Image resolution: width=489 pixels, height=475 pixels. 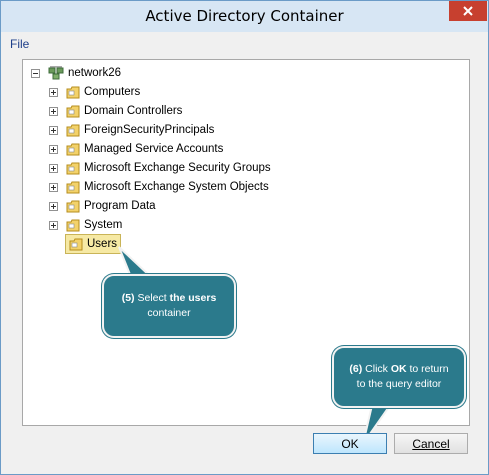 I want to click on cancel-button-label: Cancel, so click(x=431, y=443).